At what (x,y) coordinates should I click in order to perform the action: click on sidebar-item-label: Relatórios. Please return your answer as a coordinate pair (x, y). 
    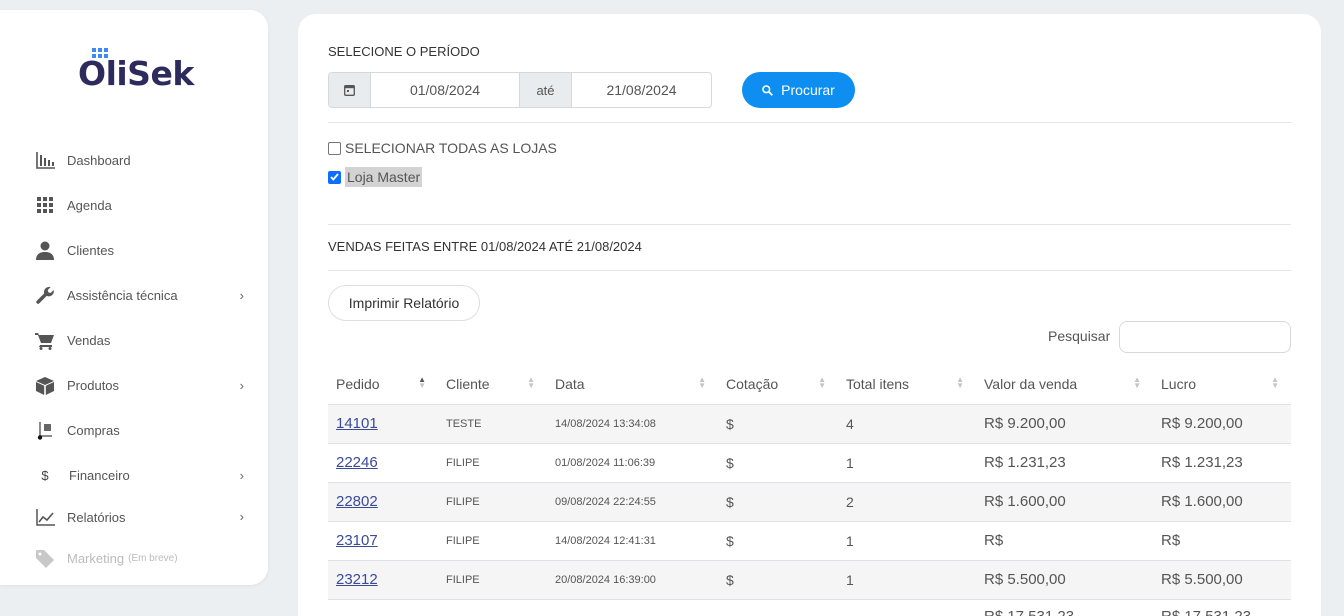
    Looking at the image, I should click on (96, 517).